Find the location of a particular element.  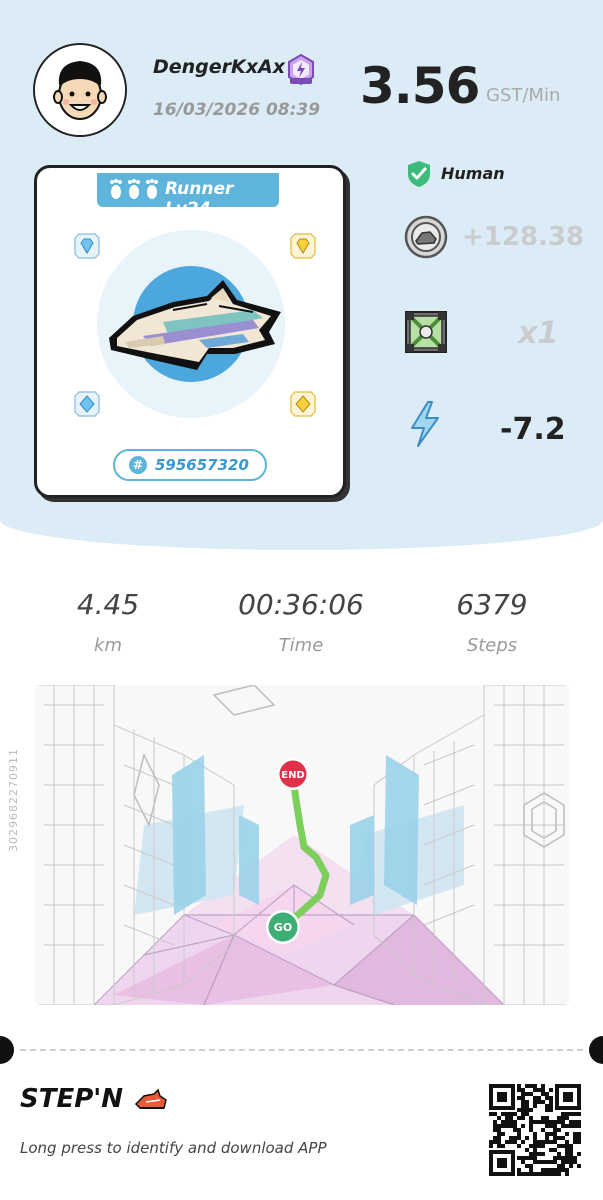

header-panel-curve is located at coordinates (301, 520).